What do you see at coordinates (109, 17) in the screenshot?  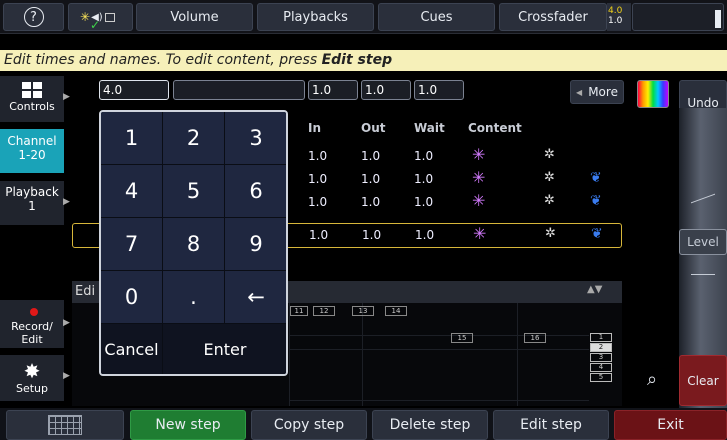 I see `image-icon` at bounding box center [109, 17].